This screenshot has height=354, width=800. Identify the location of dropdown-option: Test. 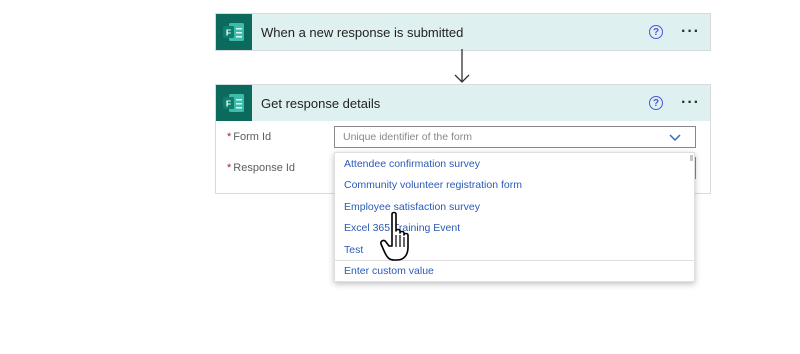
(353, 250).